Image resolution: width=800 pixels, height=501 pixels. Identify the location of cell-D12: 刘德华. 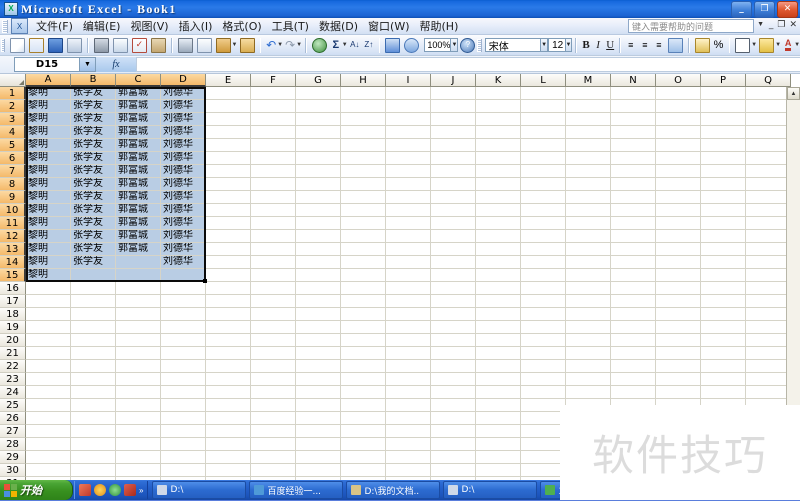
(183, 236).